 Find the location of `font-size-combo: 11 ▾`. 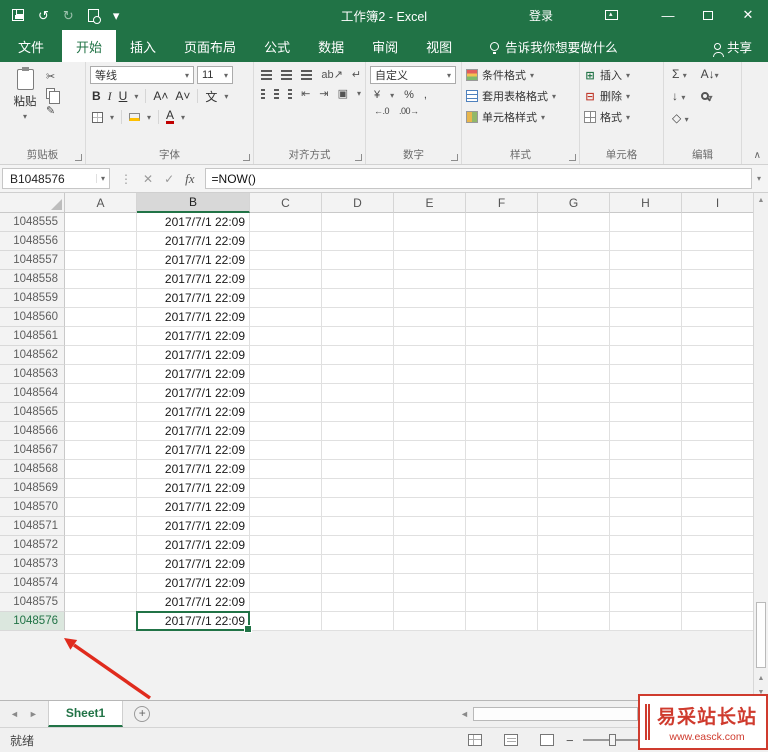

font-size-combo: 11 ▾ is located at coordinates (215, 75).